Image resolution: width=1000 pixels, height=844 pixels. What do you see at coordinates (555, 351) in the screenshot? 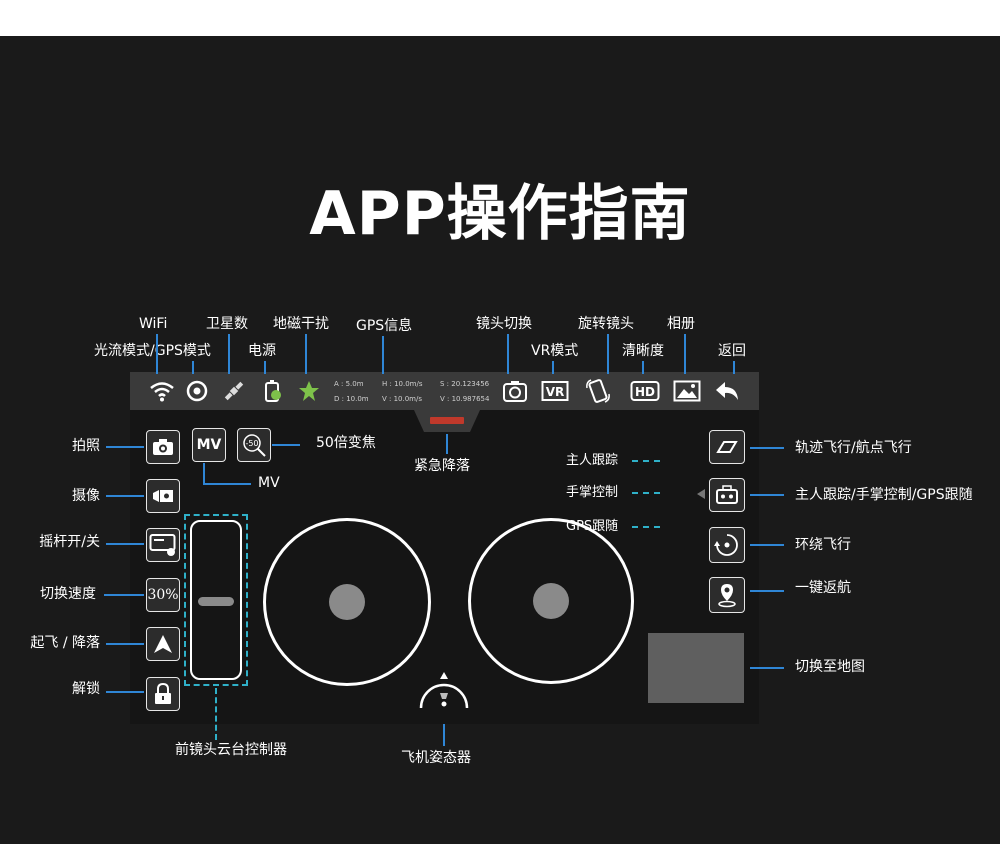
I see `vr-mode-callout: VR模式` at bounding box center [555, 351].